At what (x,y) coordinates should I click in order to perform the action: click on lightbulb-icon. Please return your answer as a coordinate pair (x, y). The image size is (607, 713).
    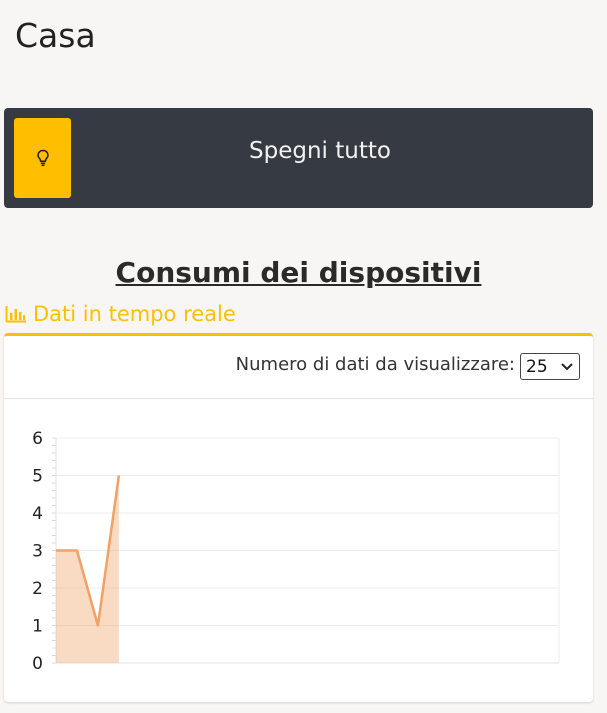
    Looking at the image, I should click on (42, 158).